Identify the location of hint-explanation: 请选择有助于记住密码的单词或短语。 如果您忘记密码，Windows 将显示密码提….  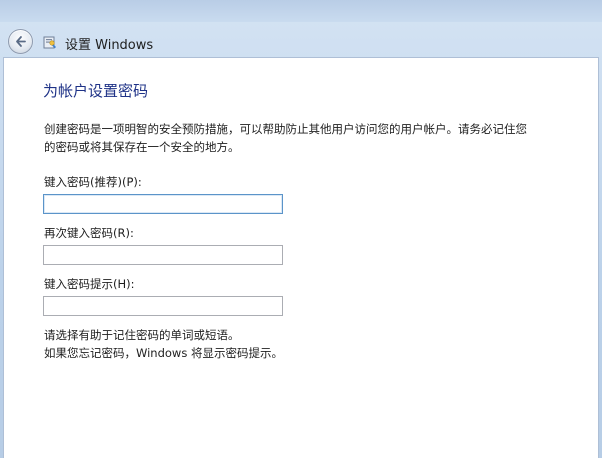
(163, 344).